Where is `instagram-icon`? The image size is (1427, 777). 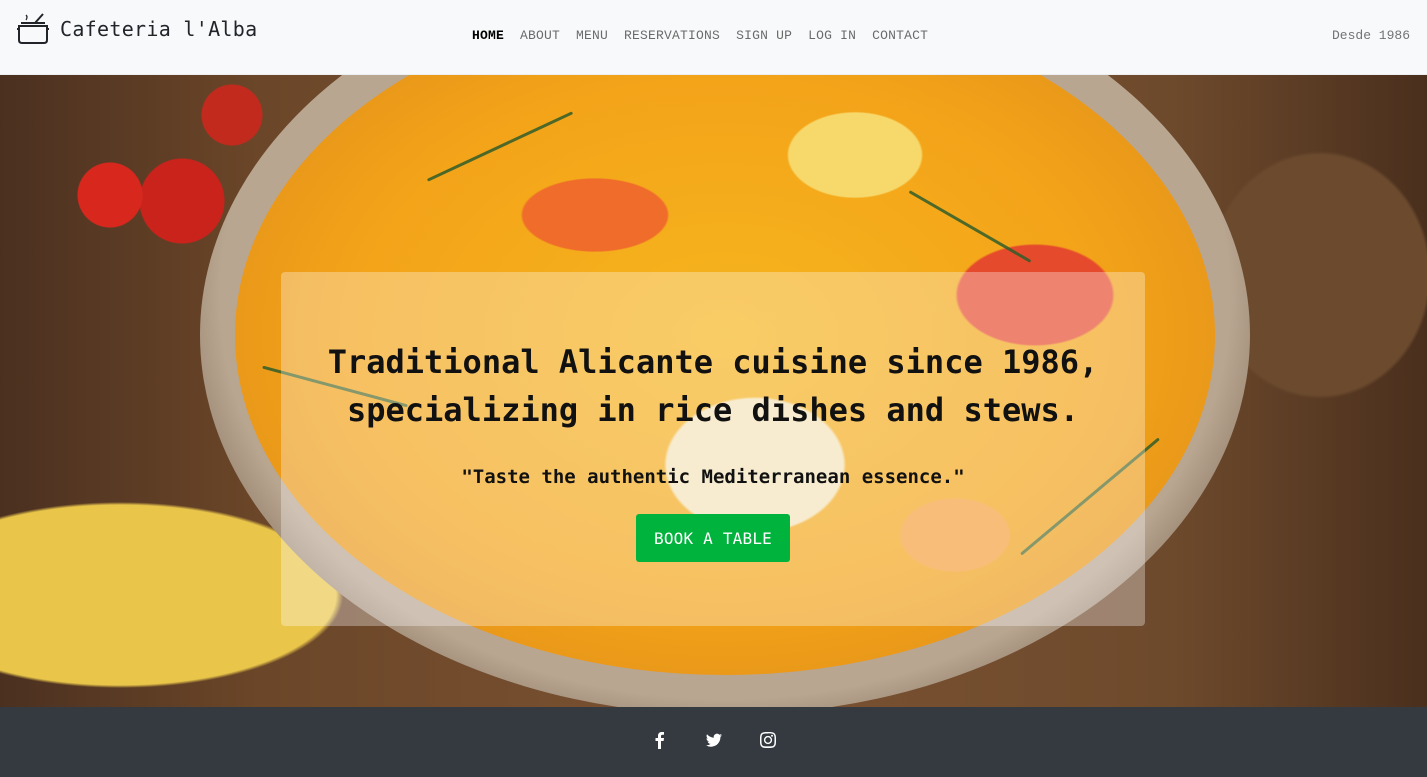
instagram-icon is located at coordinates (768, 740).